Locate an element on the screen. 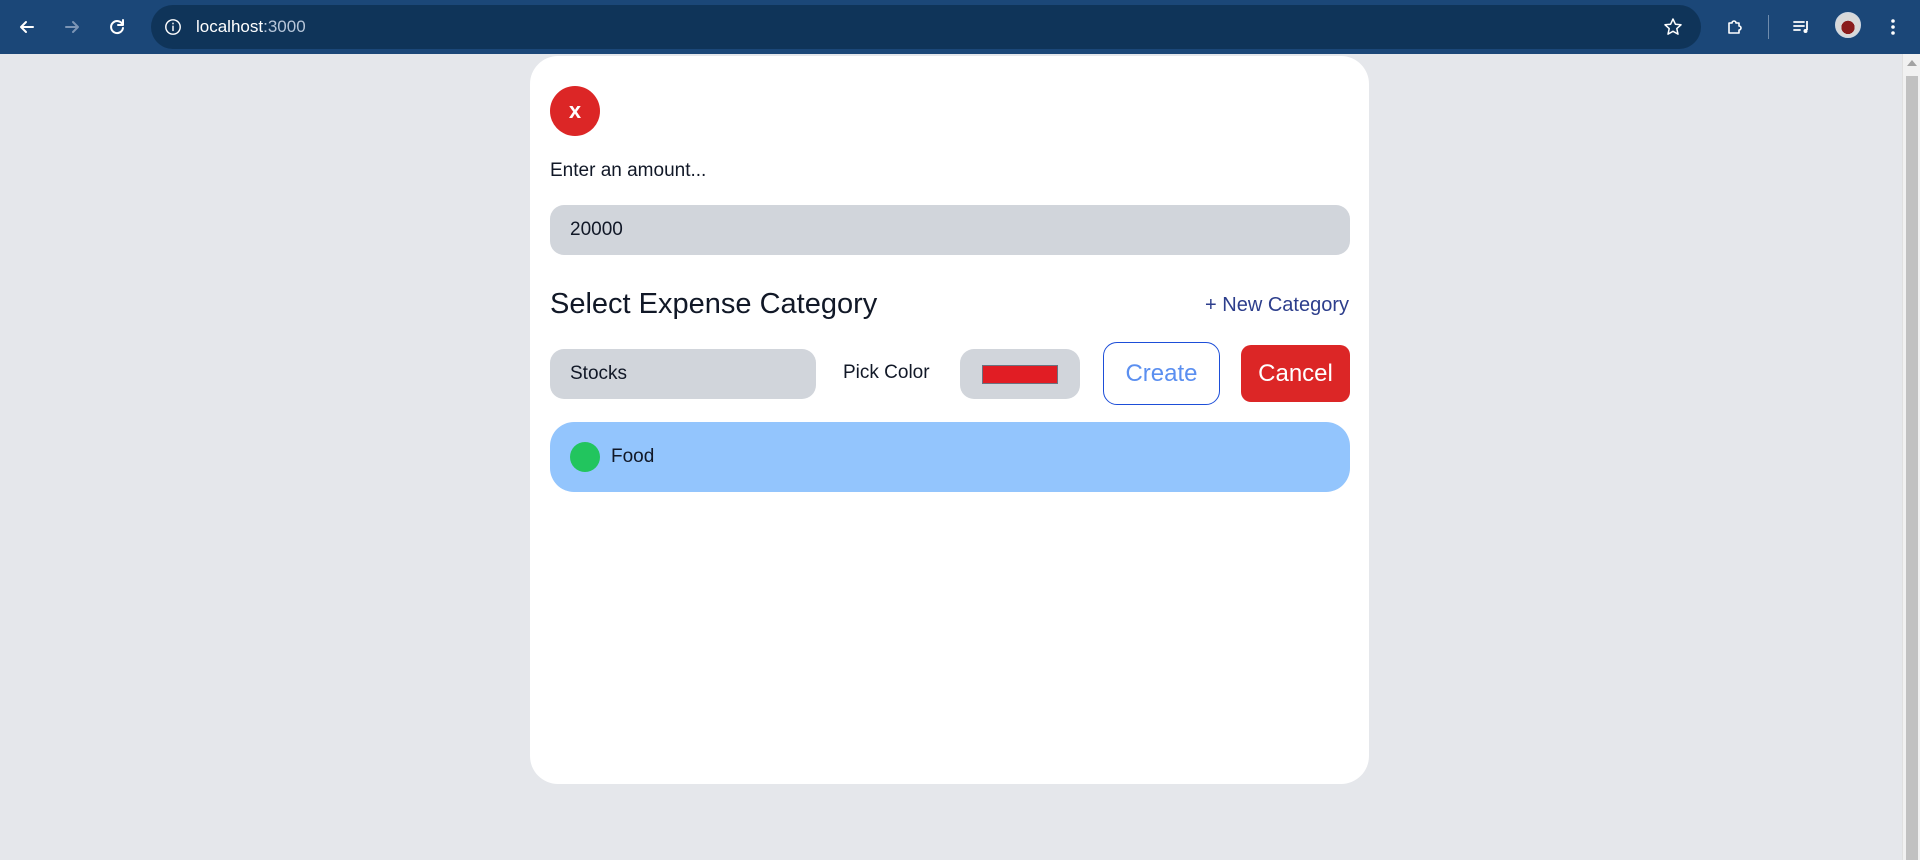  menu-kebab-icon is located at coordinates (1893, 27).